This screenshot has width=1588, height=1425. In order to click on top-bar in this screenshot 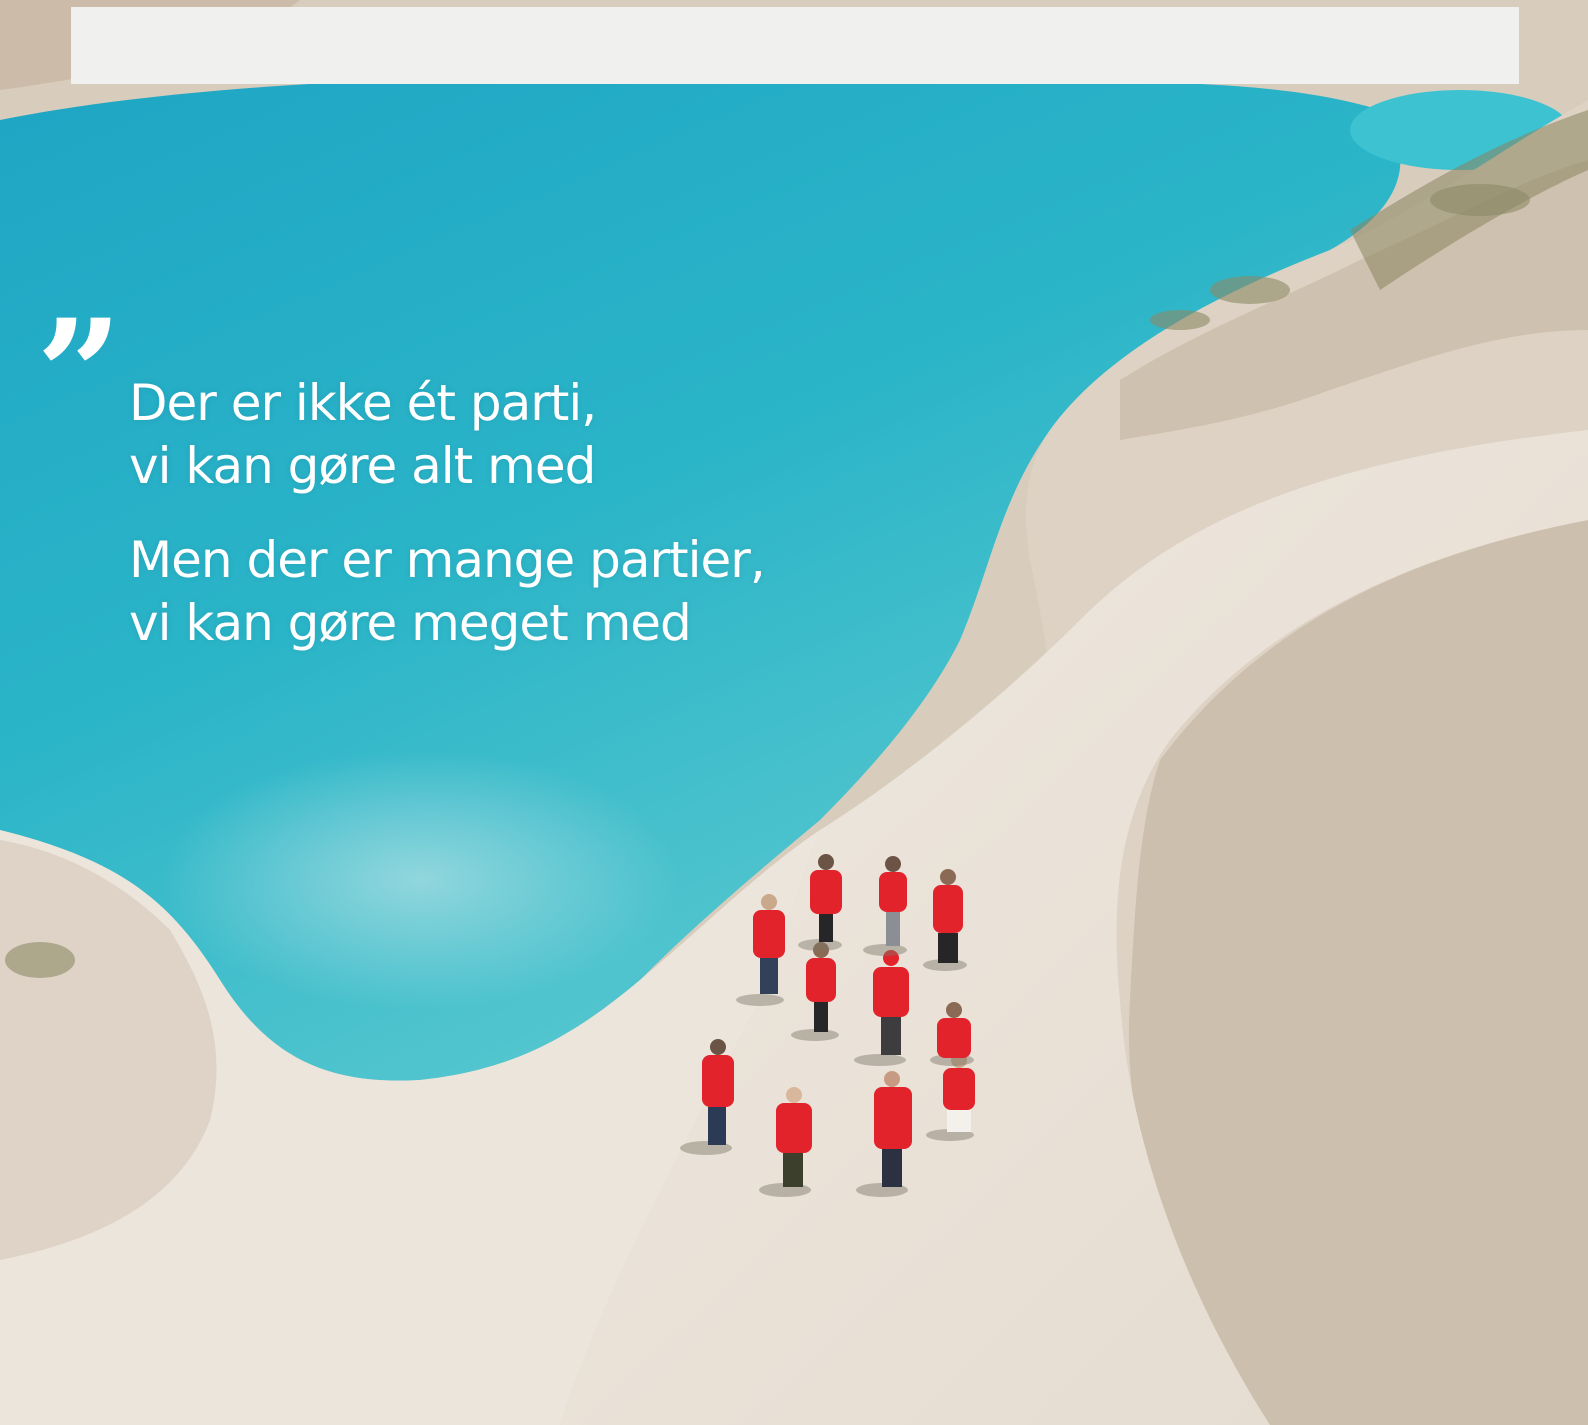, I will do `click(795, 45)`.